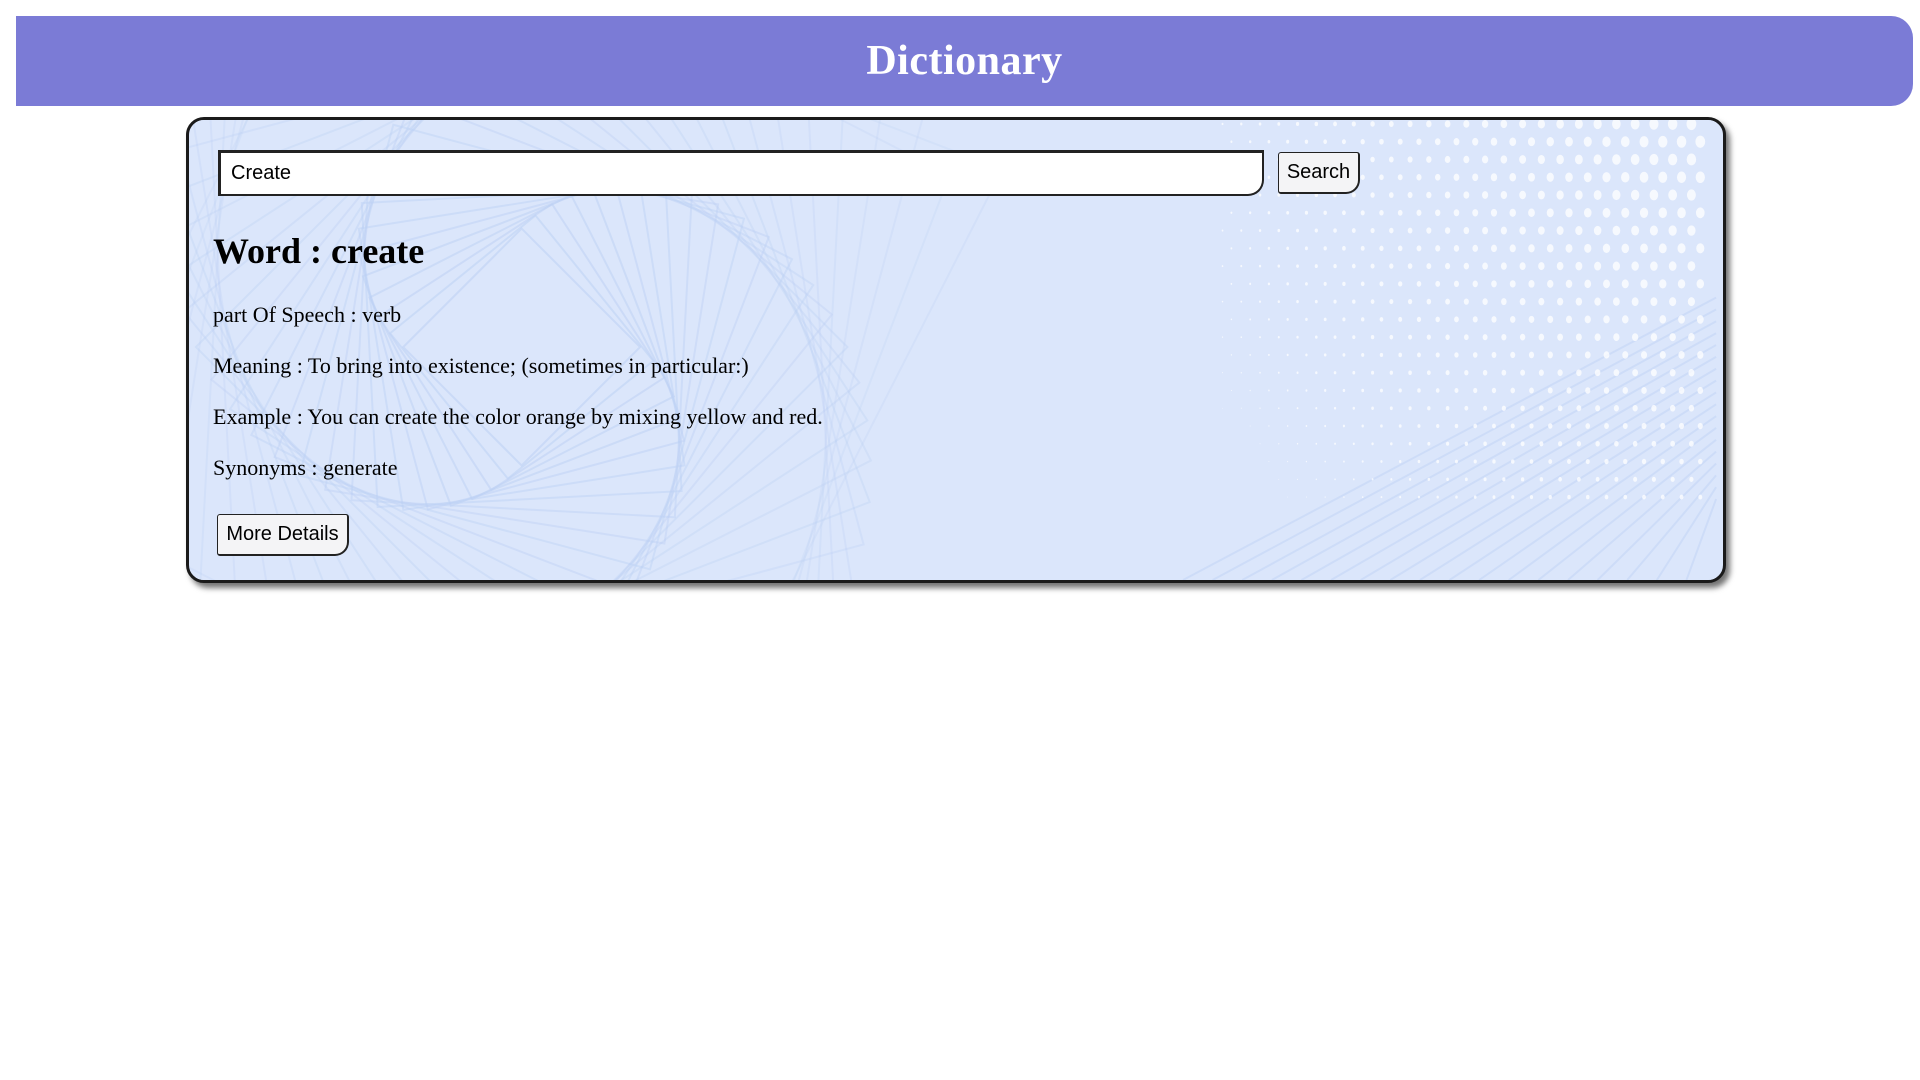 Image resolution: width=1920 pixels, height=1080 pixels. Describe the element at coordinates (1319, 173) in the screenshot. I see `search-button: Search` at that location.